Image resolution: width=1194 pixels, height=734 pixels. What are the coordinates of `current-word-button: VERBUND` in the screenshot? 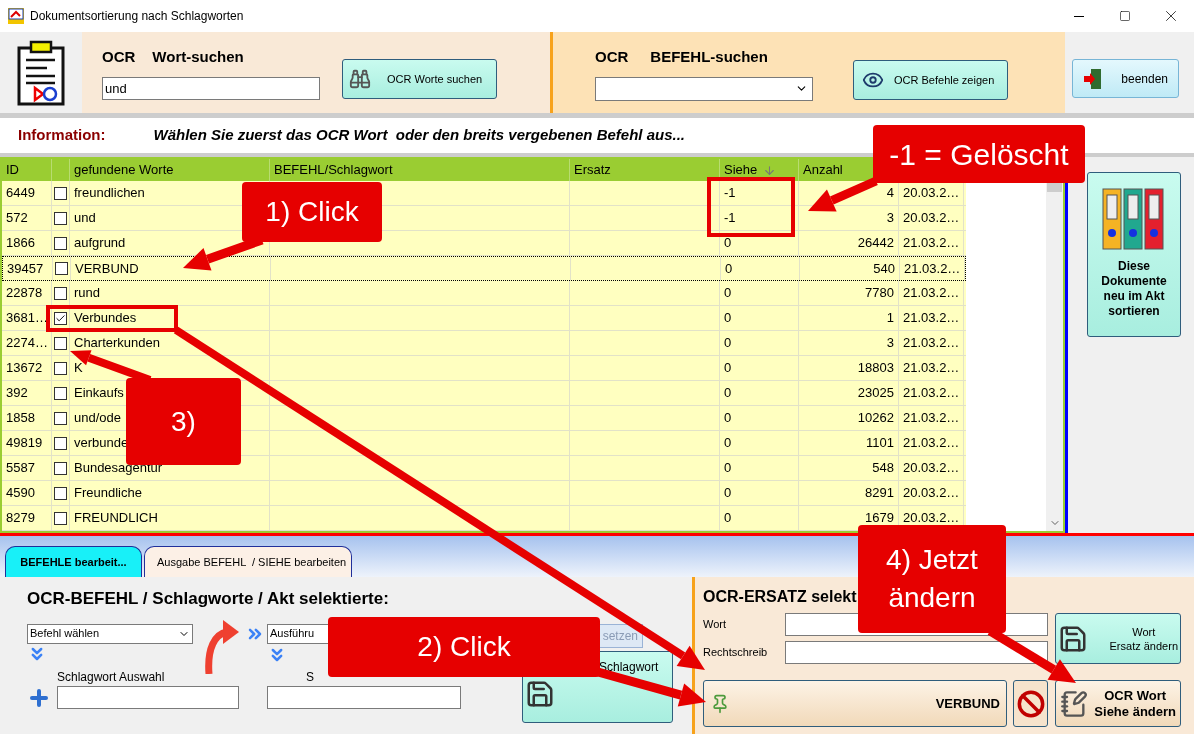 It's located at (855, 703).